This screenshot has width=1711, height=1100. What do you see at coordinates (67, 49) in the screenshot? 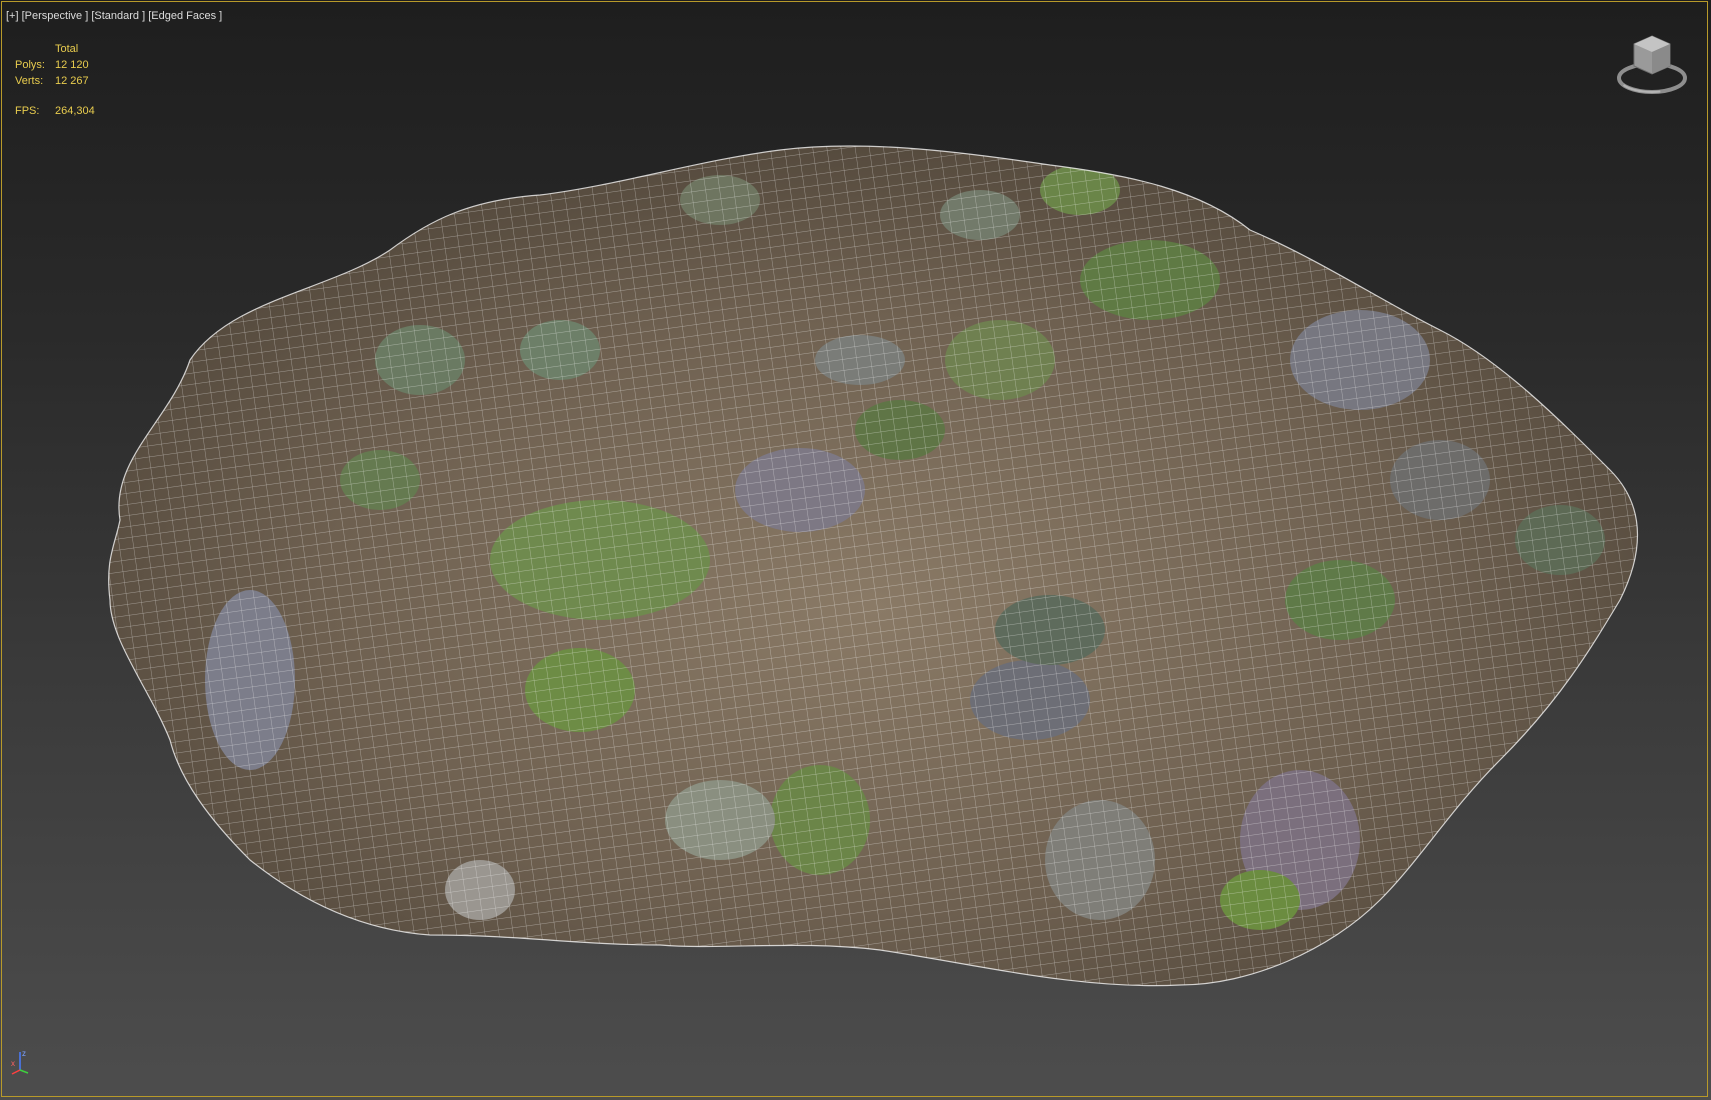
I see `stats-header: Total` at bounding box center [67, 49].